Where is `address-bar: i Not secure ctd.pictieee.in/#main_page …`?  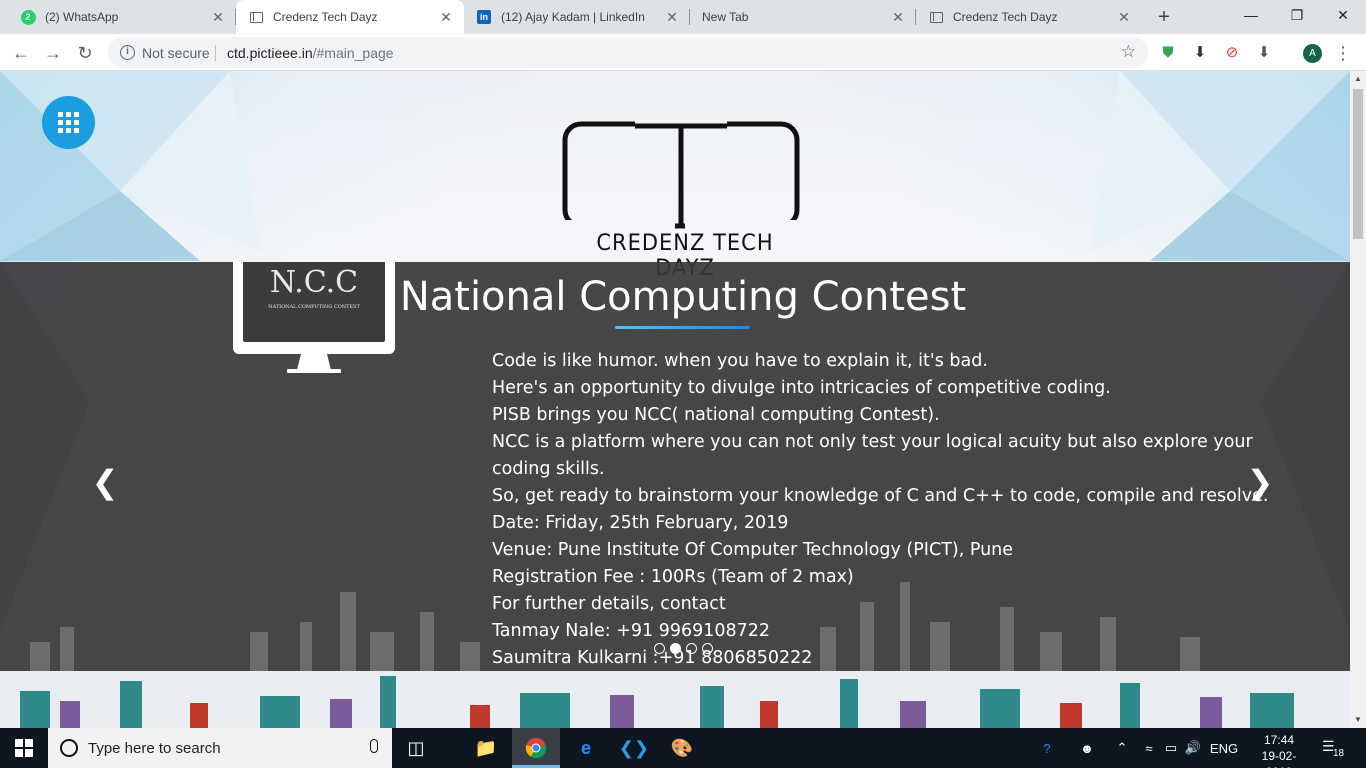 address-bar: i Not secure ctd.pictieee.in/#main_page … is located at coordinates (628, 52).